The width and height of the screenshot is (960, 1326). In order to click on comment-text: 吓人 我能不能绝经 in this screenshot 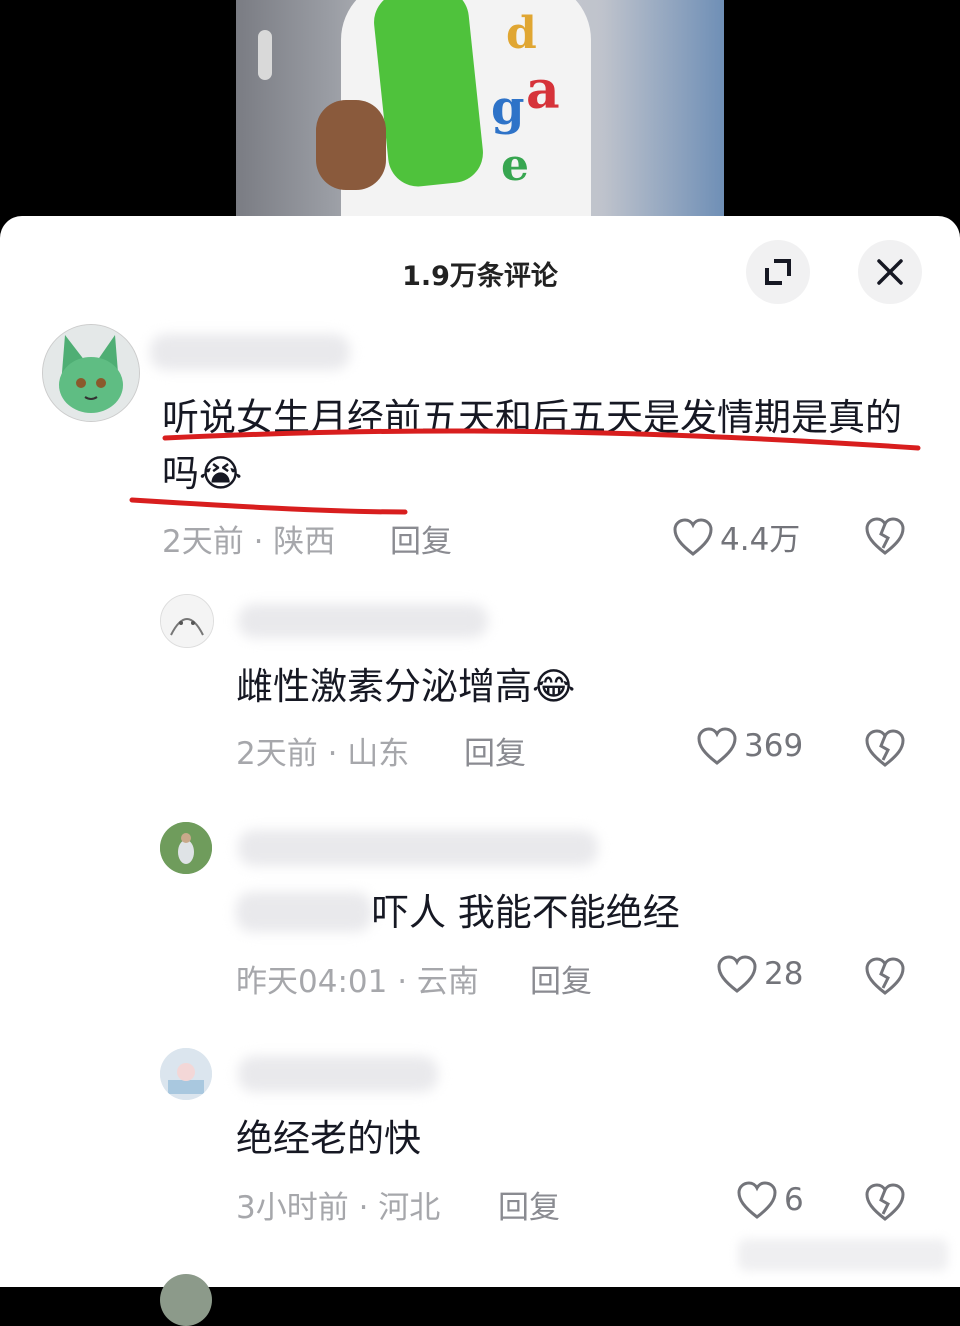, I will do `click(526, 912)`.